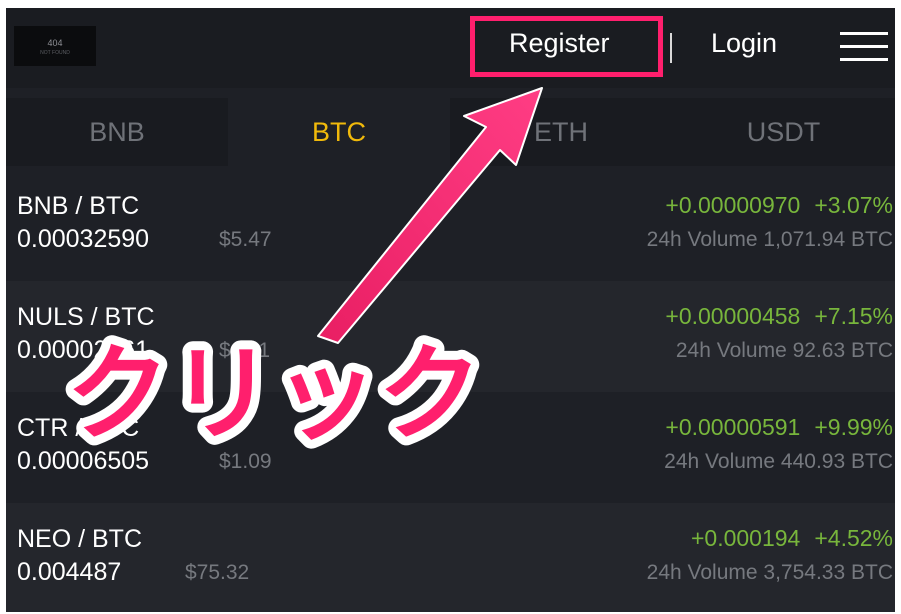 This screenshot has height=614, width=901. I want to click on nav-divider, so click(671, 48).